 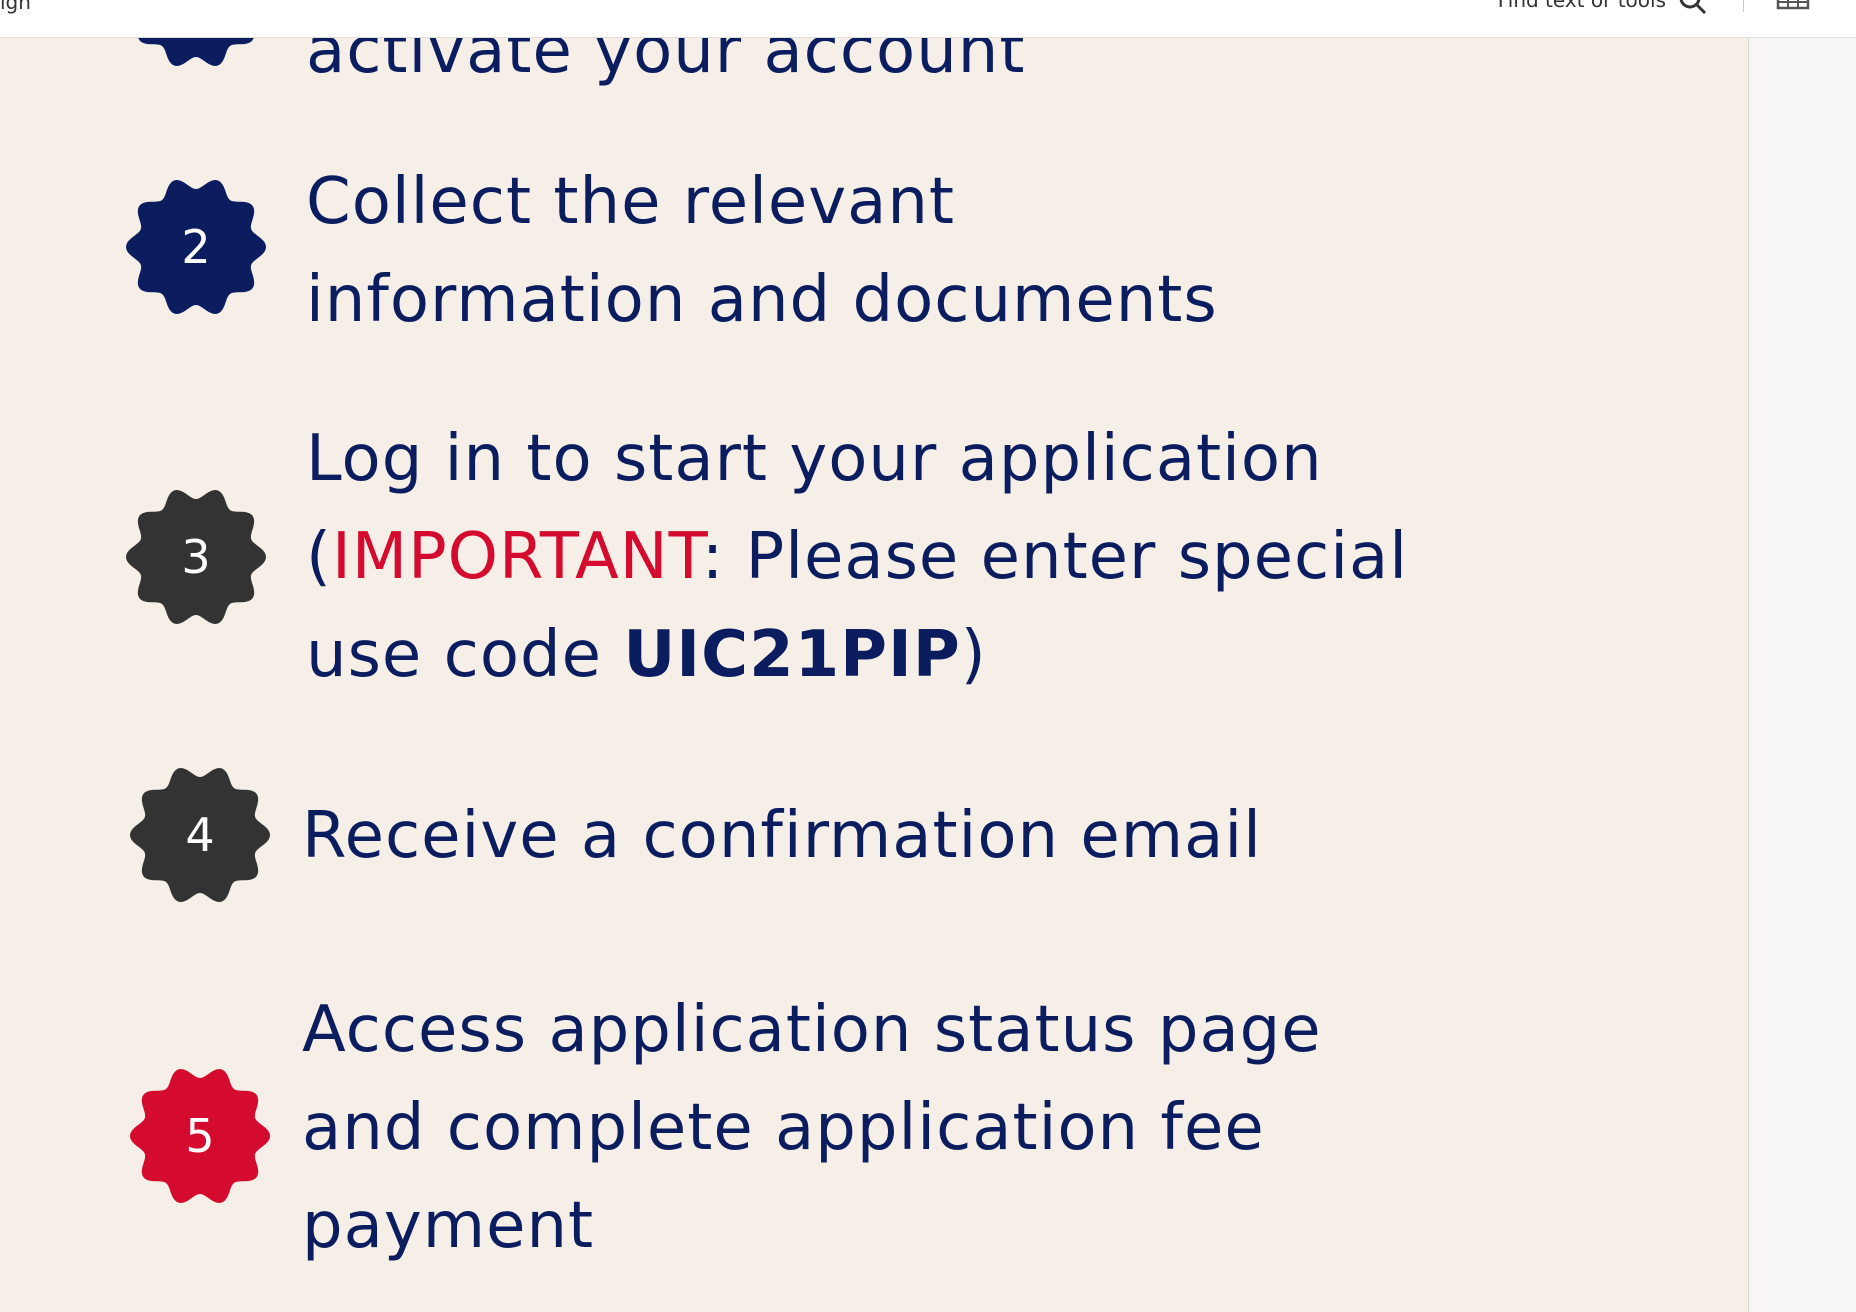 What do you see at coordinates (812, 1030) in the screenshot?
I see `step-5-line-1: Access application status page` at bounding box center [812, 1030].